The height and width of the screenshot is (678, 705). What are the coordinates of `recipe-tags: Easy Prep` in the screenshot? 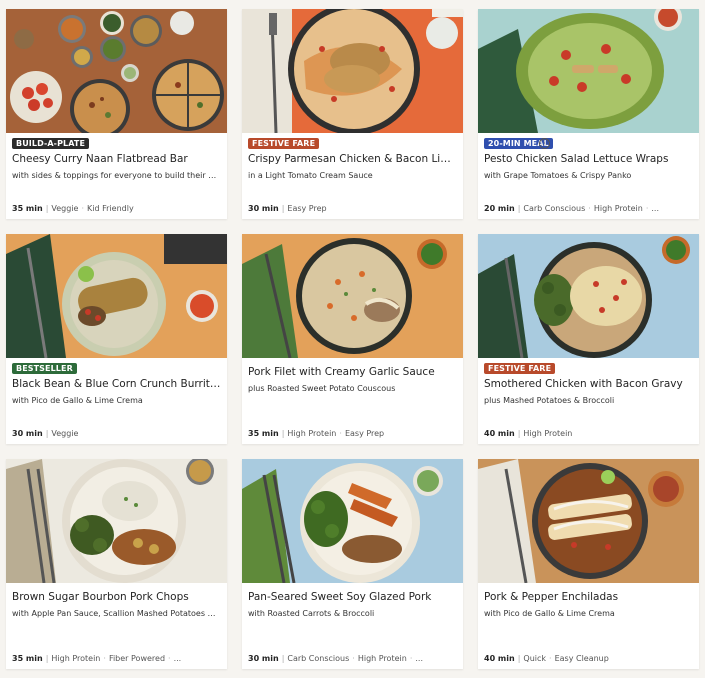 It's located at (307, 208).